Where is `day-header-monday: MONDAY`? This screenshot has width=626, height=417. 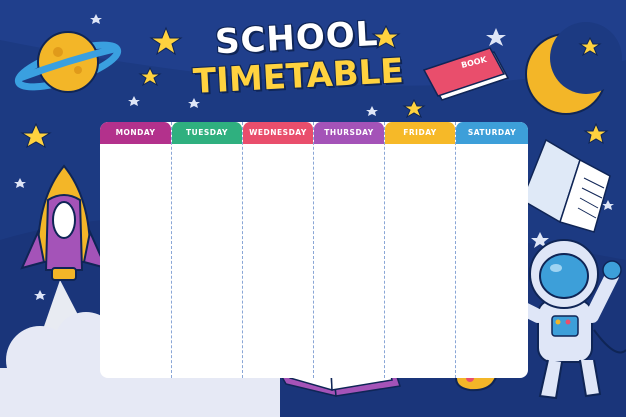
day-header-monday: MONDAY is located at coordinates (135, 133).